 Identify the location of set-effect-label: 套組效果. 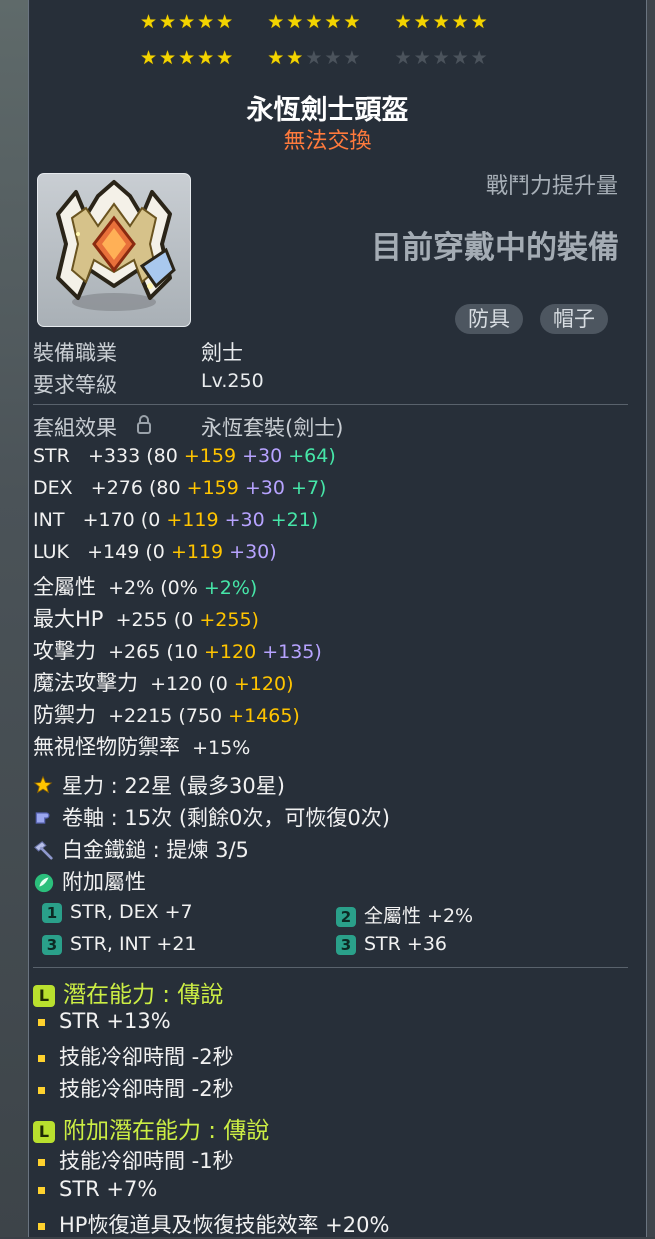
(75, 428).